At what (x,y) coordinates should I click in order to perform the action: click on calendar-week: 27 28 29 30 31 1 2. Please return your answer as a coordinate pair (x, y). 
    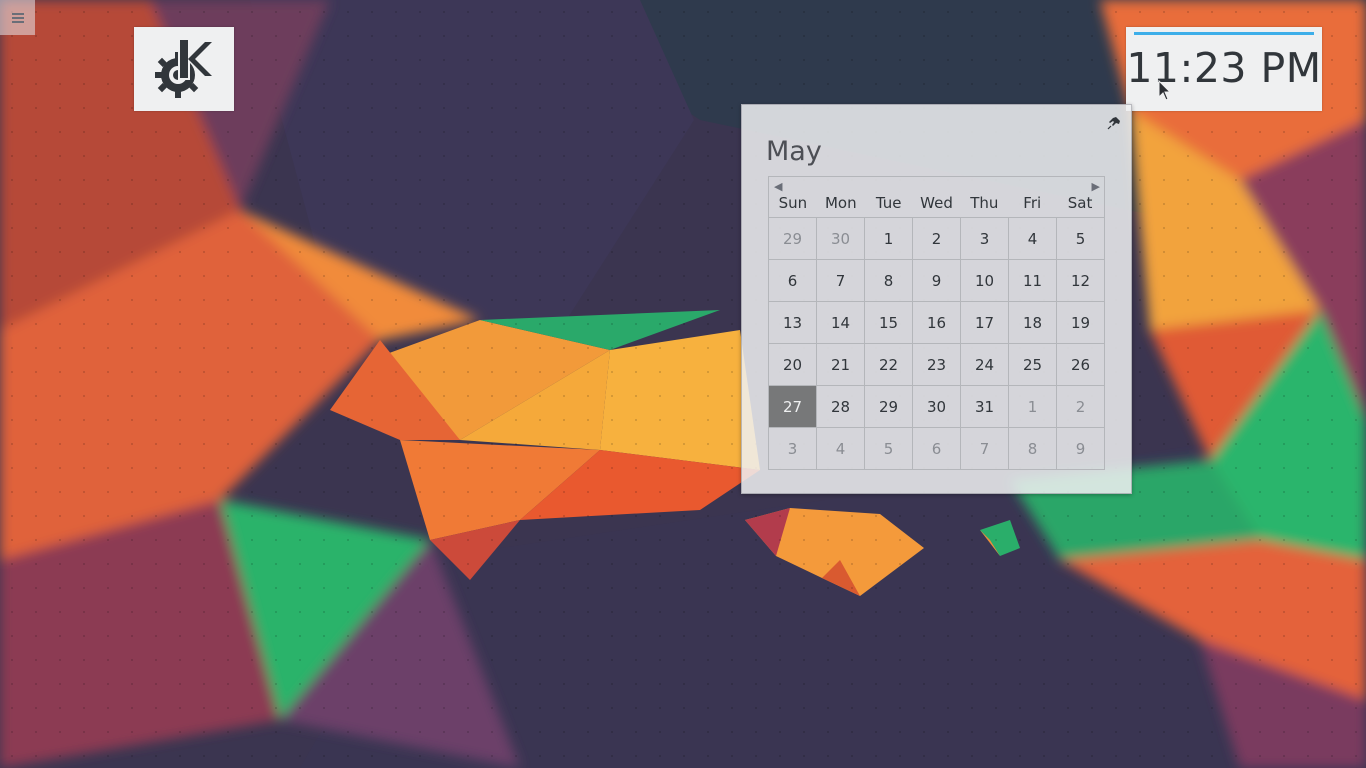
    Looking at the image, I should click on (937, 407).